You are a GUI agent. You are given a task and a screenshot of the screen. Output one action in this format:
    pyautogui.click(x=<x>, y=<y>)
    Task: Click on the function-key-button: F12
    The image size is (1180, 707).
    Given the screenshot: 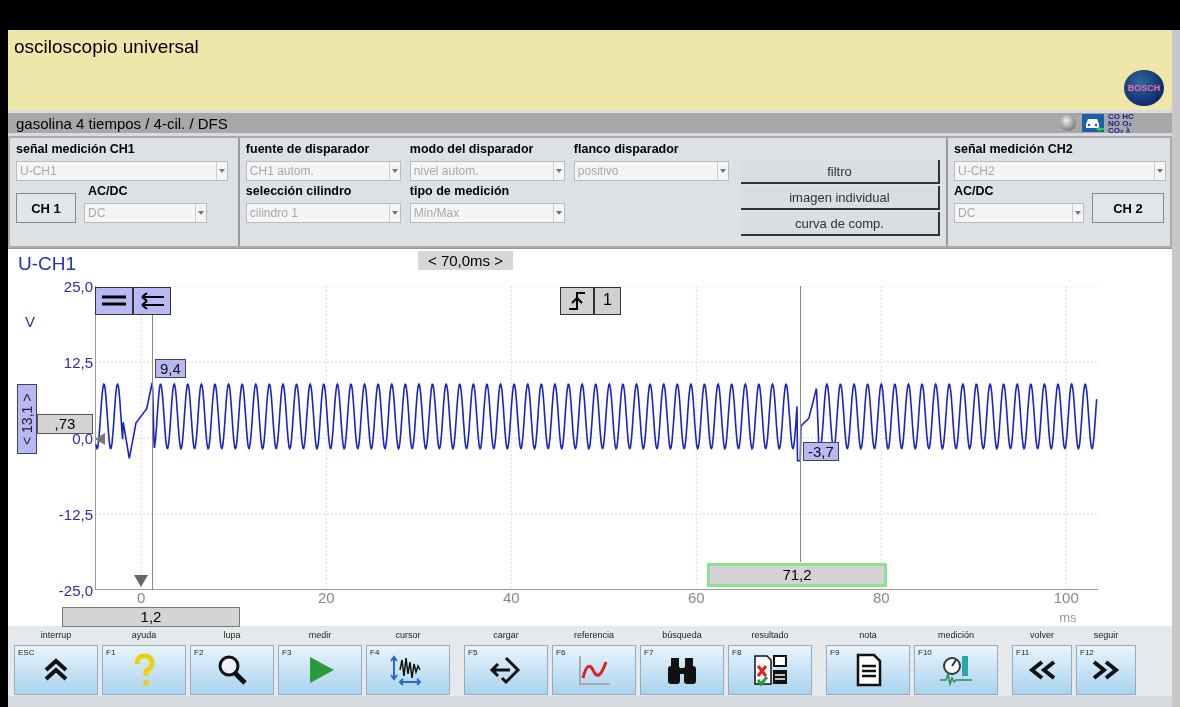 What is the action you would take?
    pyautogui.click(x=1106, y=670)
    